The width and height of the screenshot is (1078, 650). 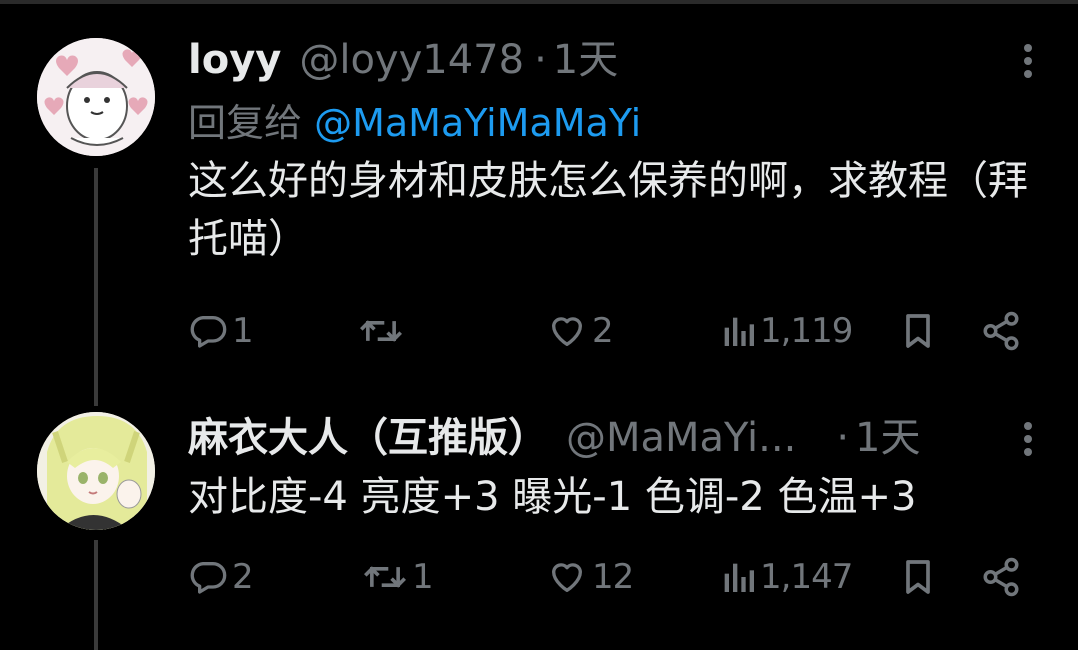 What do you see at coordinates (243, 577) in the screenshot?
I see `reply-count: 2` at bounding box center [243, 577].